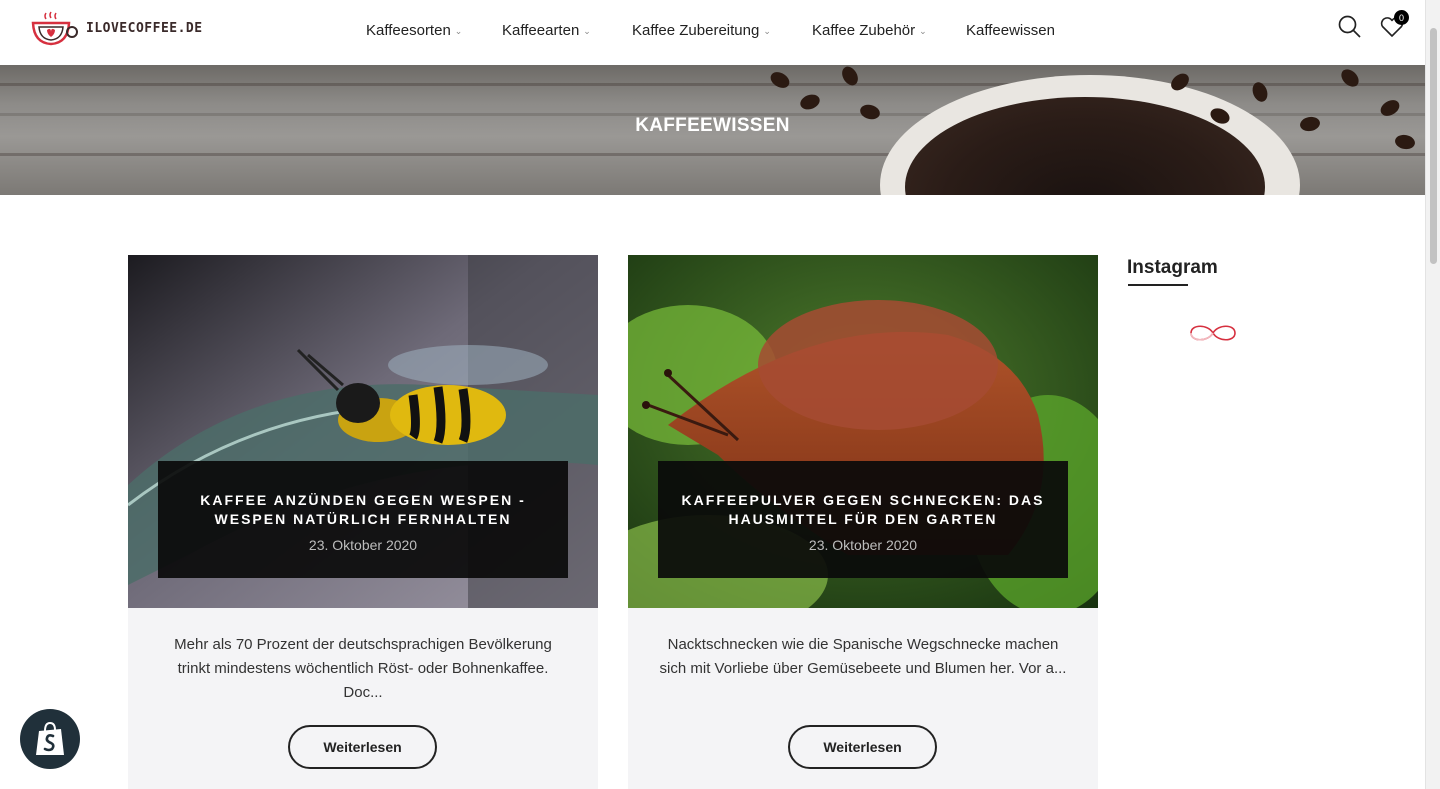  I want to click on nav-item-kaffee-zubereitung: Kaffee Zubereitung ⌄, so click(722, 30).